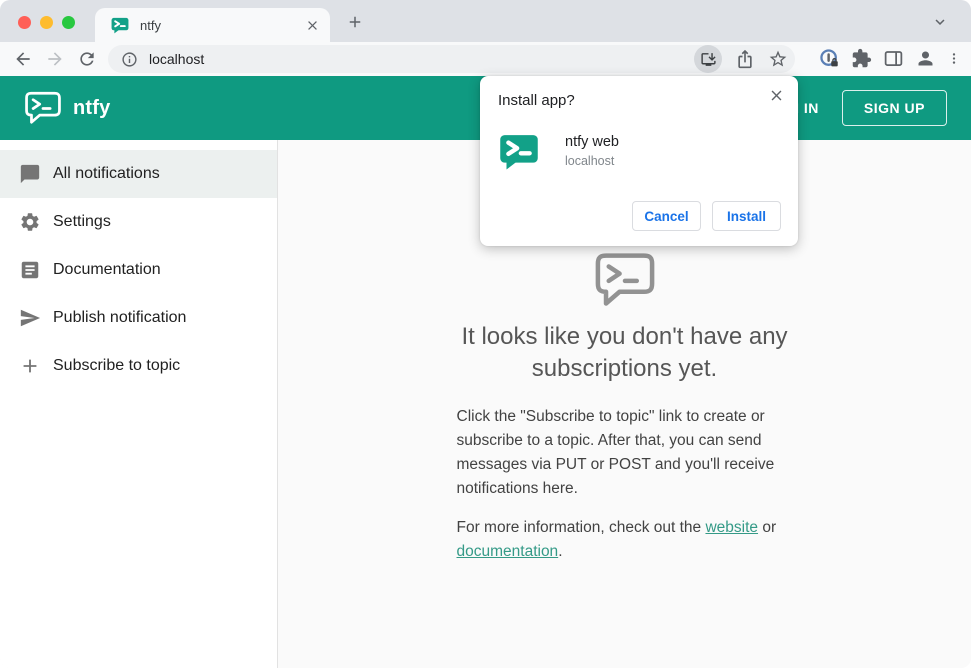  I want to click on sidebar-item-label: Settings, so click(82, 221).